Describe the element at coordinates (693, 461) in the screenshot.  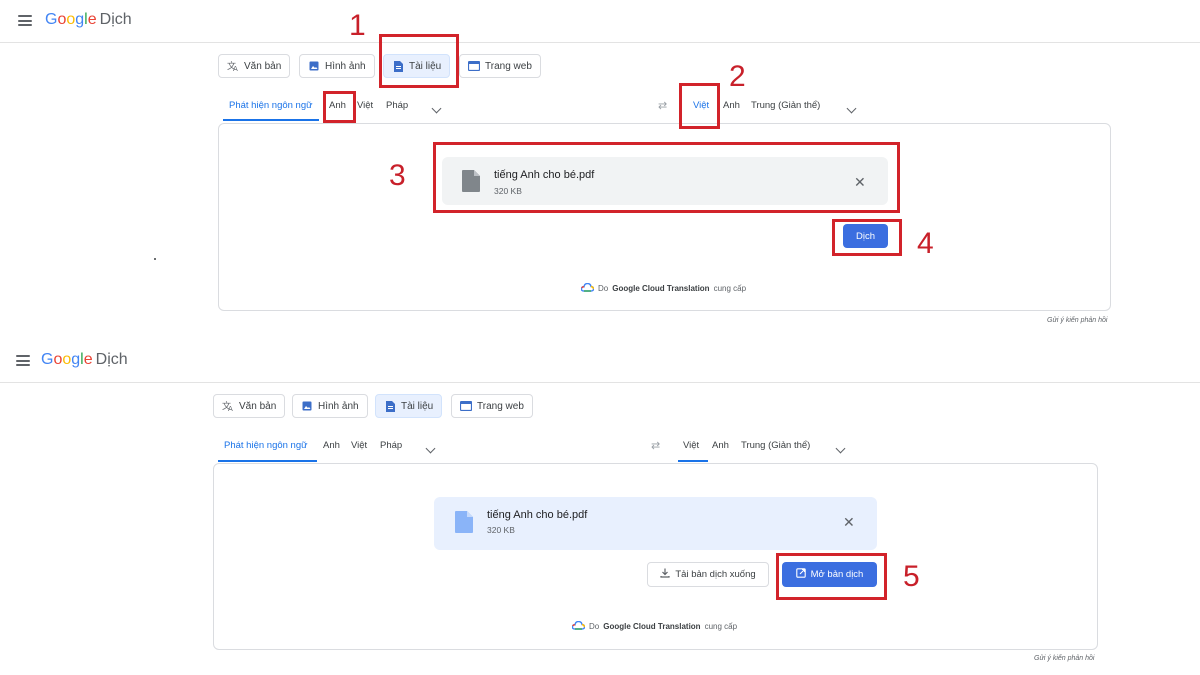
I see `target-tab-underline` at that location.